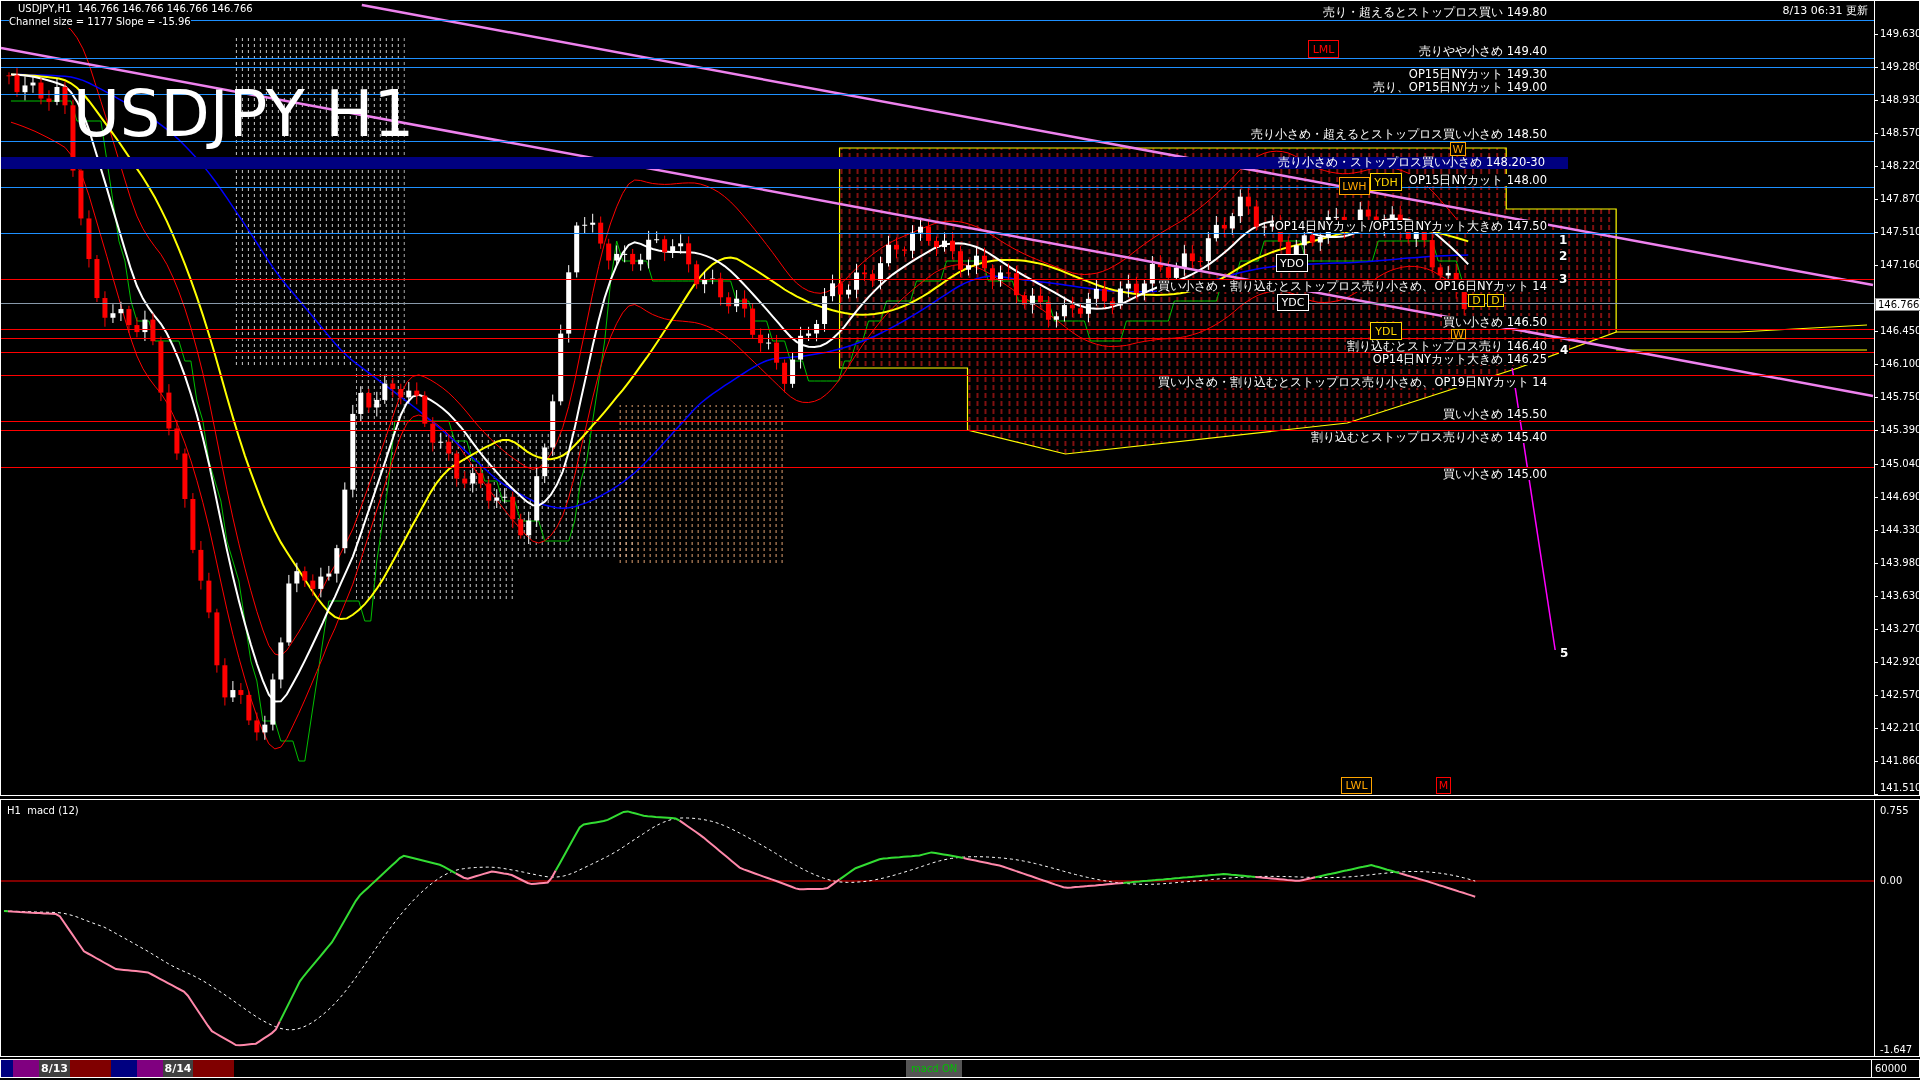 Image resolution: width=1920 pixels, height=1080 pixels. I want to click on indicator-title: H1 macd (12), so click(43, 811).